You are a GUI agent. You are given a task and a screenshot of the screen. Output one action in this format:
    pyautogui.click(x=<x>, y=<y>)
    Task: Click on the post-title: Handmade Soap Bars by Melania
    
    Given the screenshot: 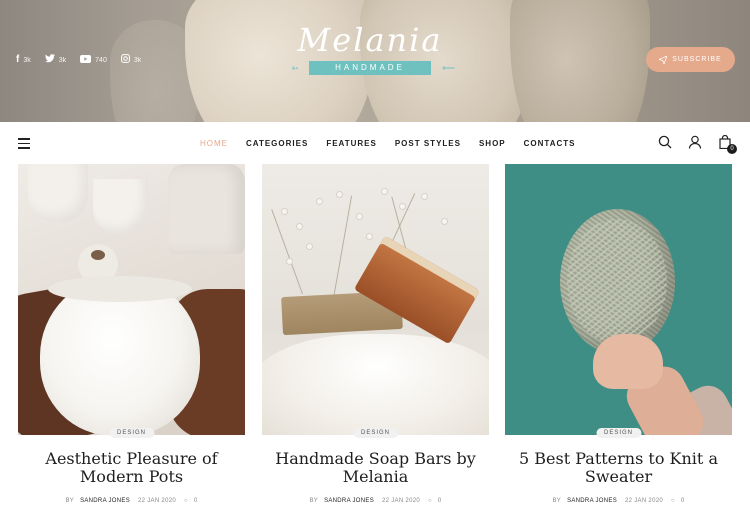 What is the action you would take?
    pyautogui.click(x=375, y=468)
    